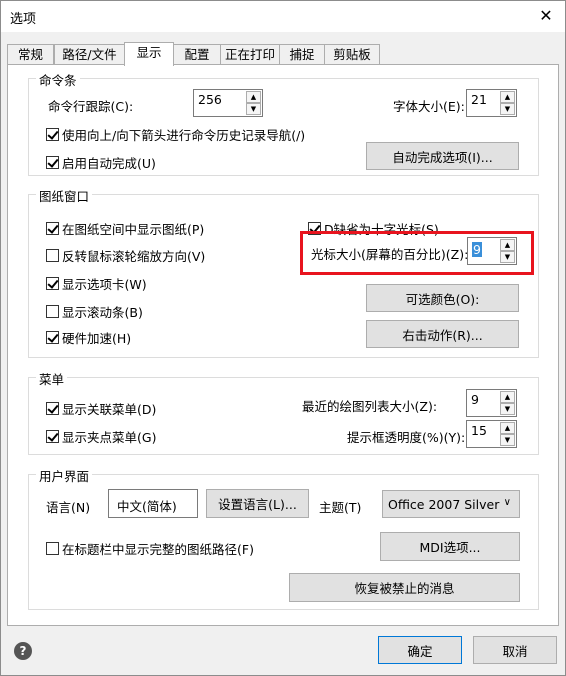  What do you see at coordinates (429, 106) in the screenshot?
I see `font-size-label: 字体大小(E):` at bounding box center [429, 106].